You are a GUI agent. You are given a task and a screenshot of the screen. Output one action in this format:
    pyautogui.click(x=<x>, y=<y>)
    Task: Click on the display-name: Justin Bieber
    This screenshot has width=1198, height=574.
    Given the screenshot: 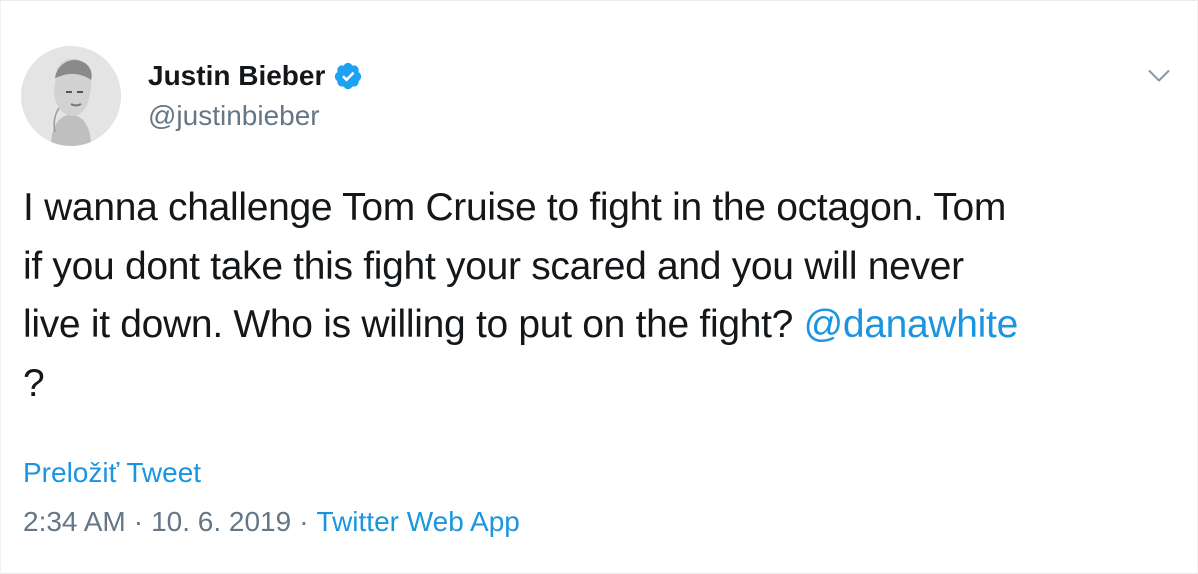 What is the action you would take?
    pyautogui.click(x=236, y=76)
    